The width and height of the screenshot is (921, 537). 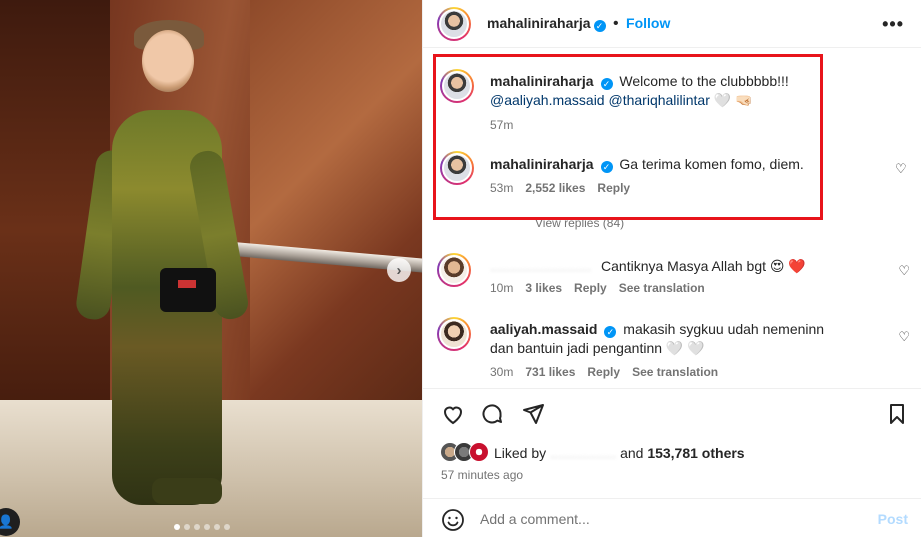 I want to click on liker-avatar, so click(x=479, y=452).